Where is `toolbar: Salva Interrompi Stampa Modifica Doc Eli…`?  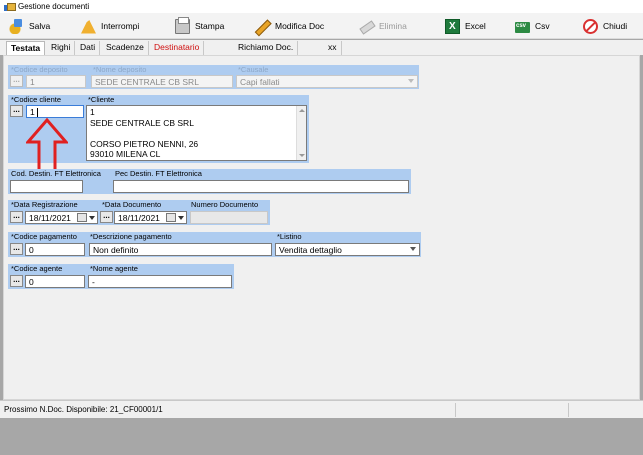 toolbar: Salva Interrompi Stampa Modifica Doc Eli… is located at coordinates (321, 26).